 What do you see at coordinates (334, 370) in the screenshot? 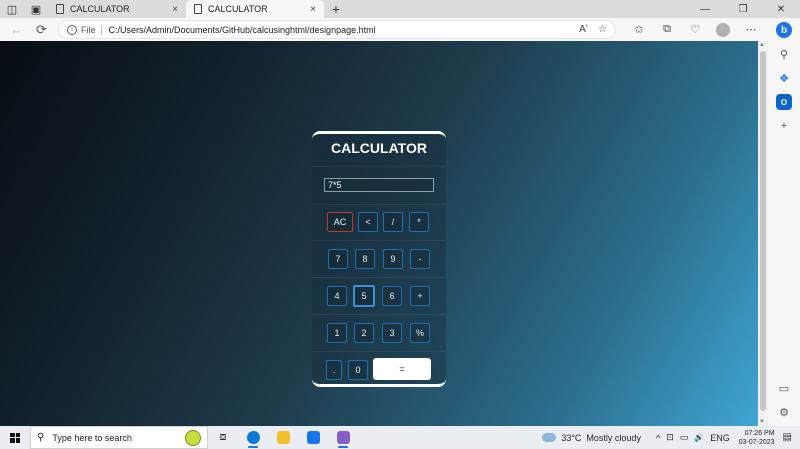
I see `decimal-button: .` at bounding box center [334, 370].